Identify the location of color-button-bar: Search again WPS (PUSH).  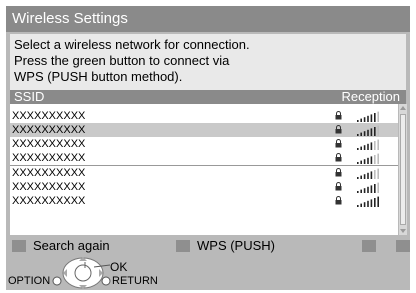
(208, 245).